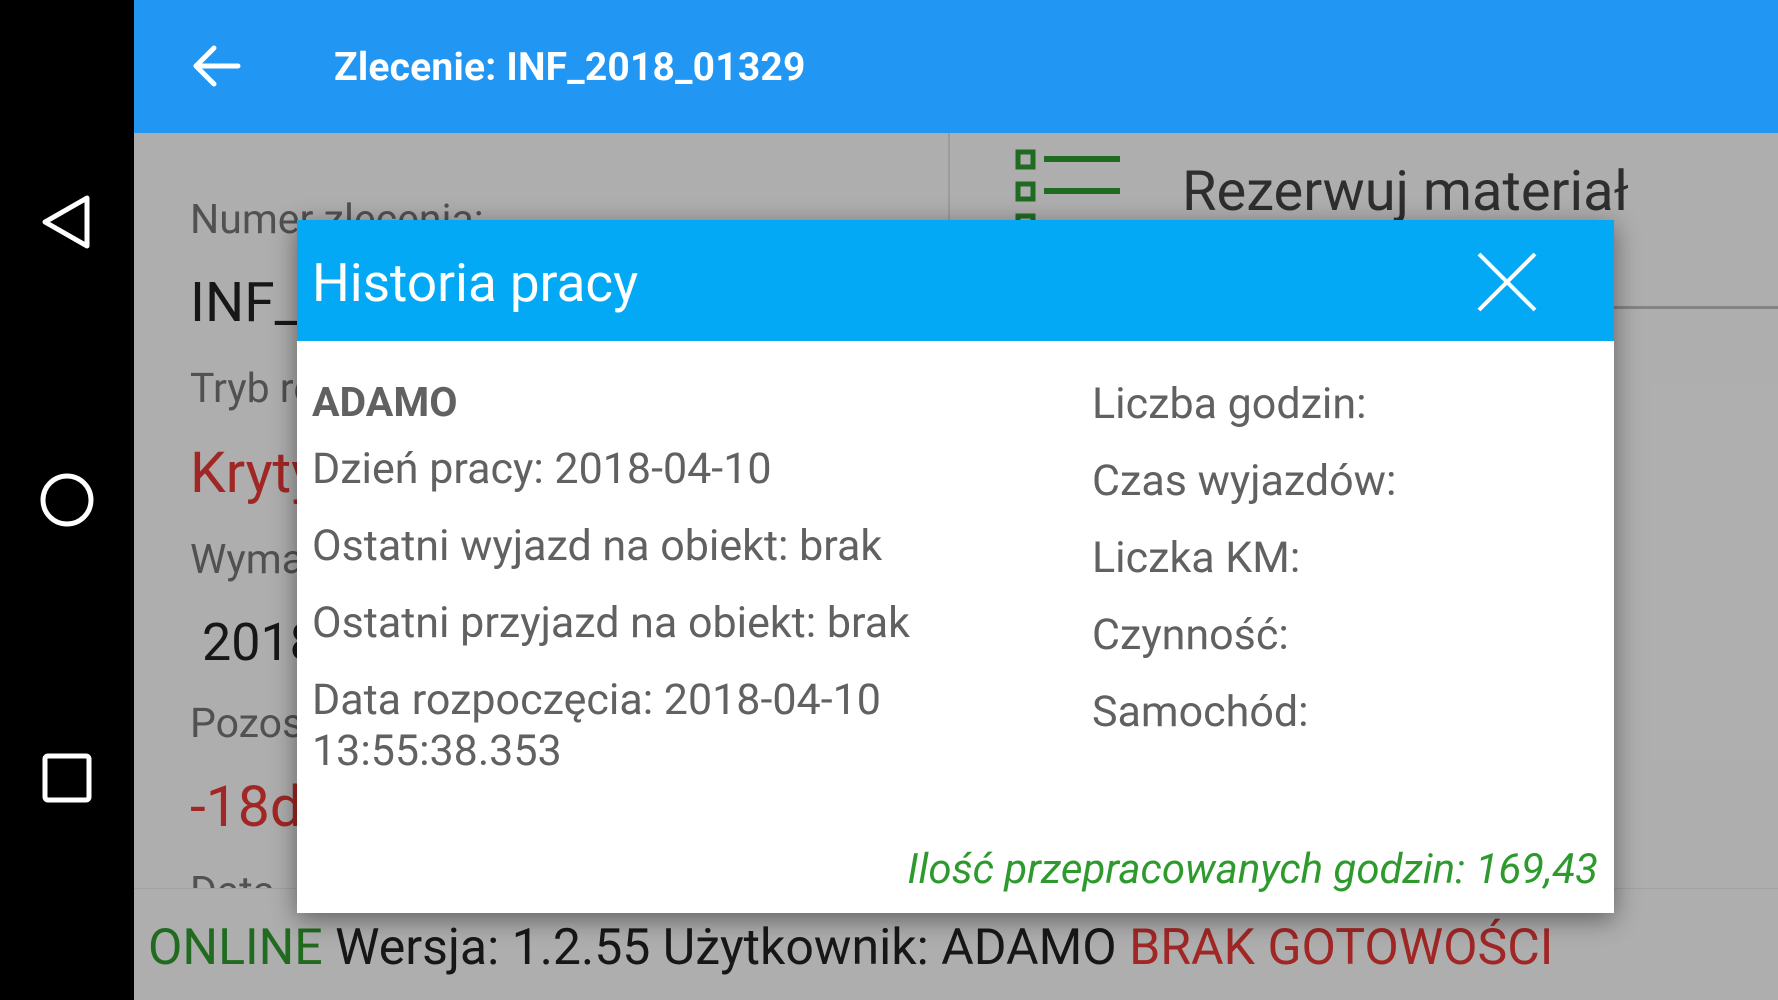 The width and height of the screenshot is (1778, 1000). I want to click on close-x-icon, so click(1507, 282).